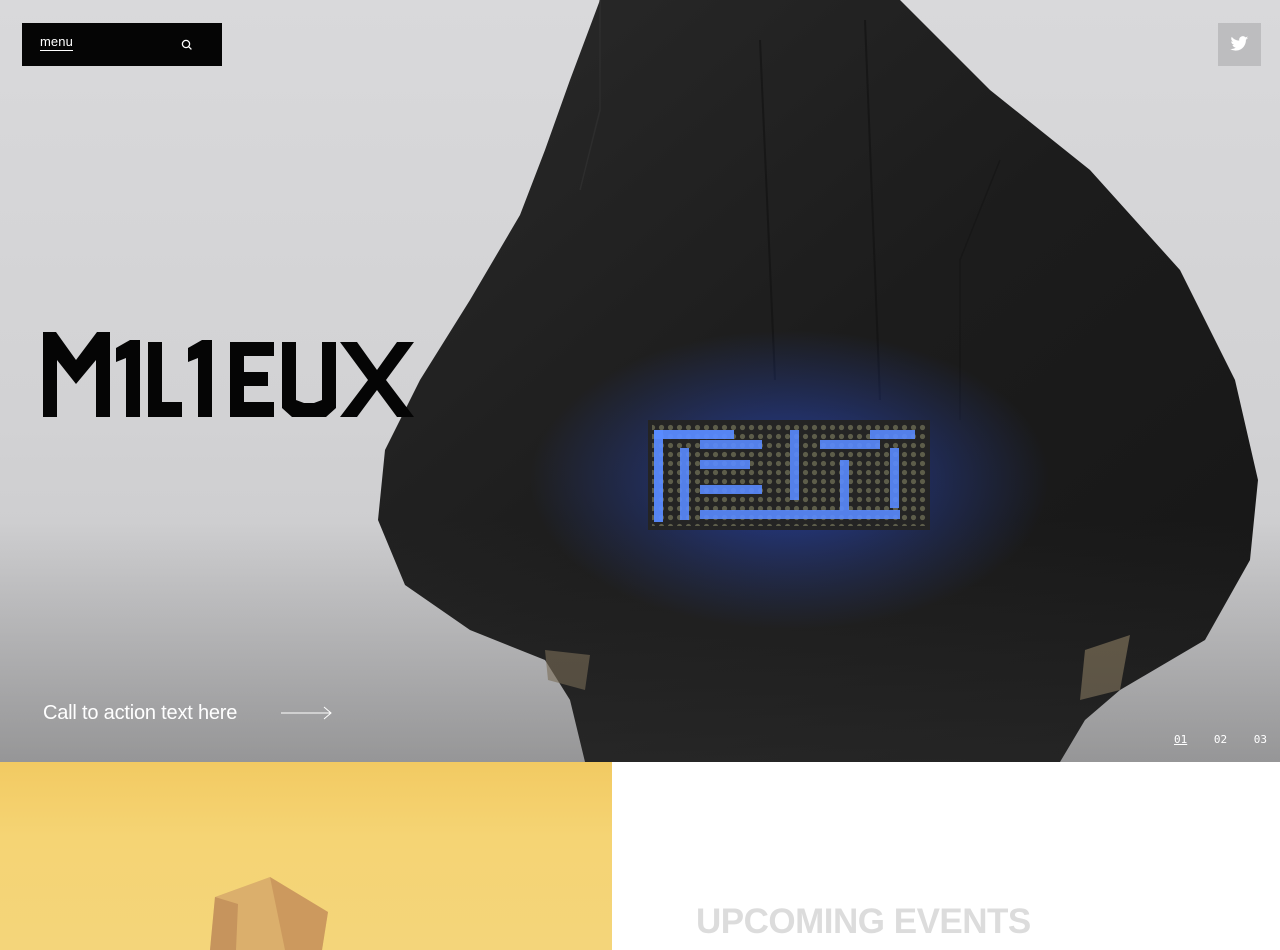 This screenshot has width=1280, height=950. What do you see at coordinates (269, 913) in the screenshot?
I see `sculpture-block-image` at bounding box center [269, 913].